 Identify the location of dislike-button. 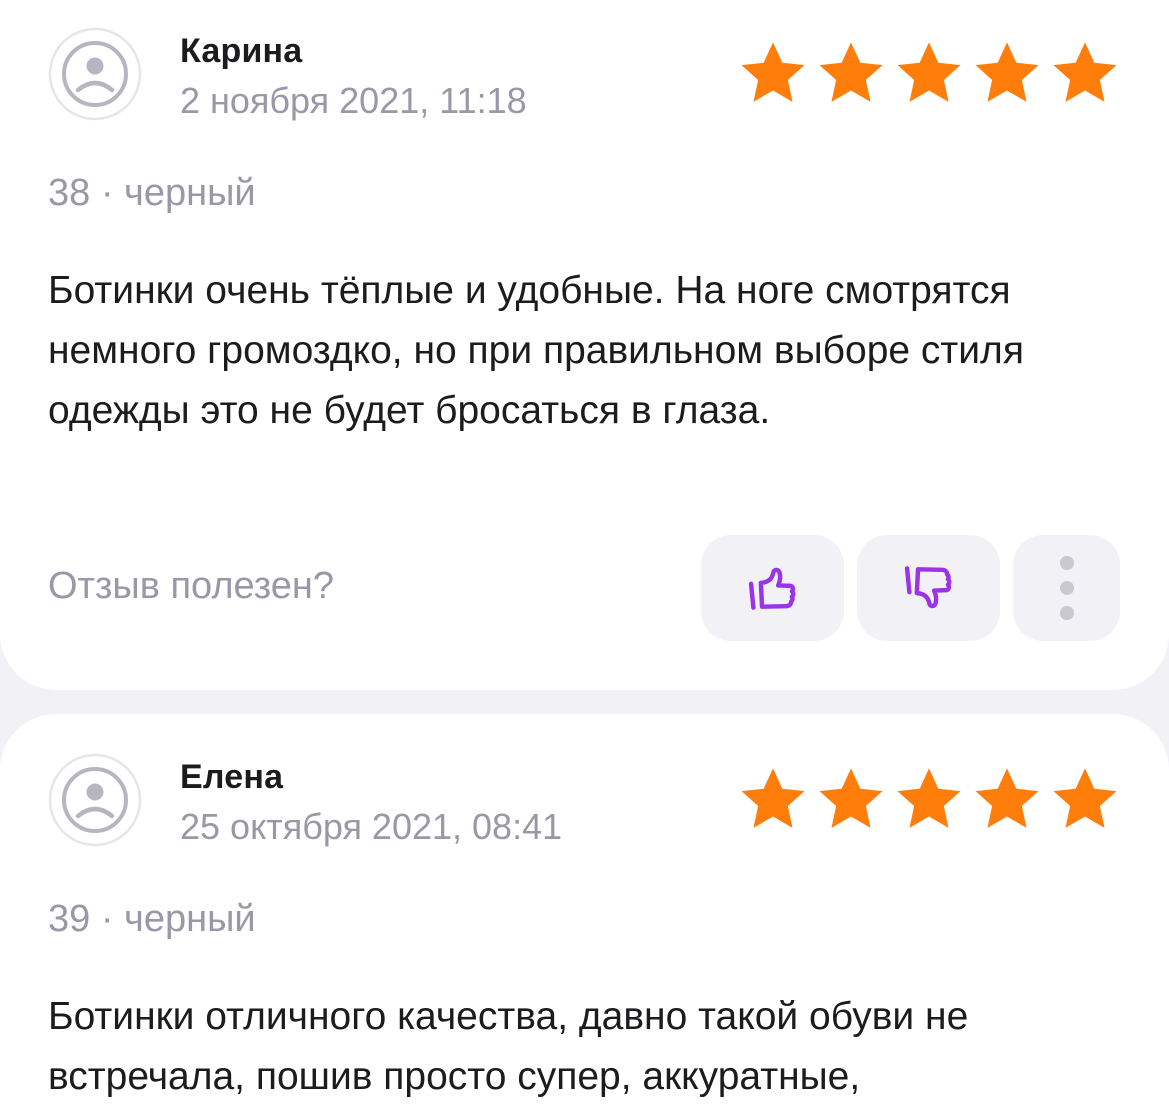
(928, 588).